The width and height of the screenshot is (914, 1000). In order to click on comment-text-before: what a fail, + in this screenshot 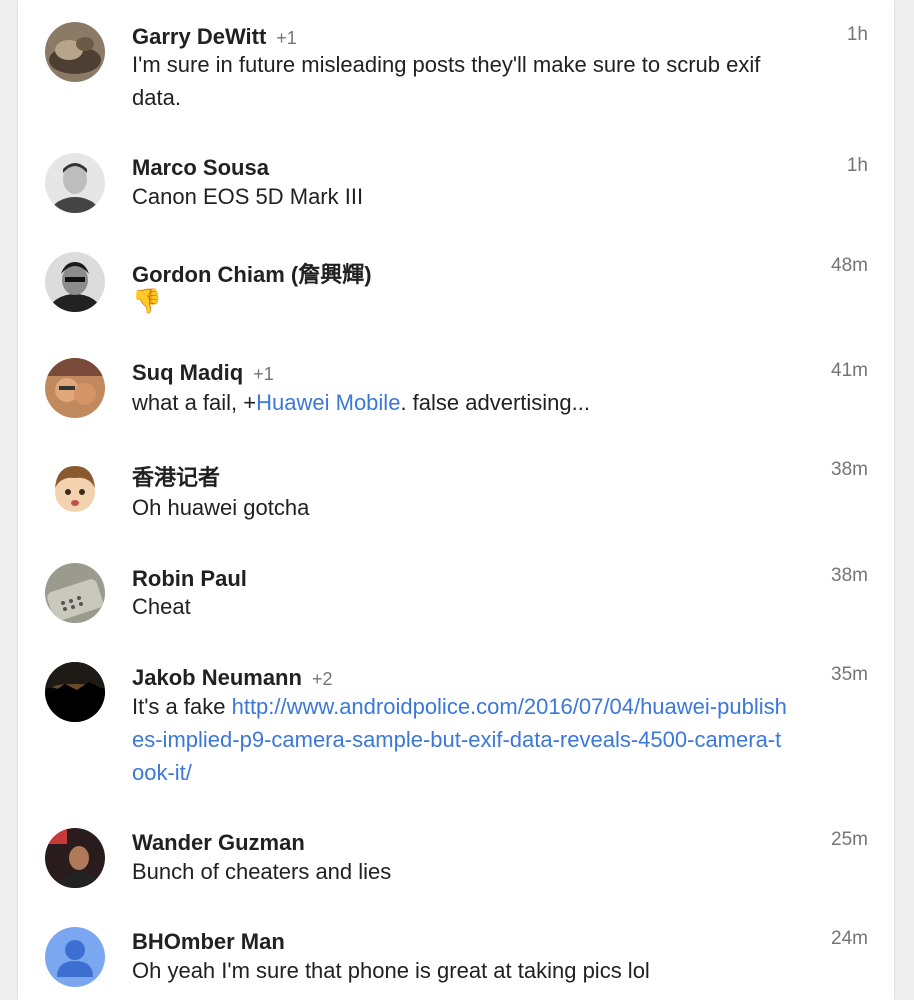, I will do `click(194, 402)`.